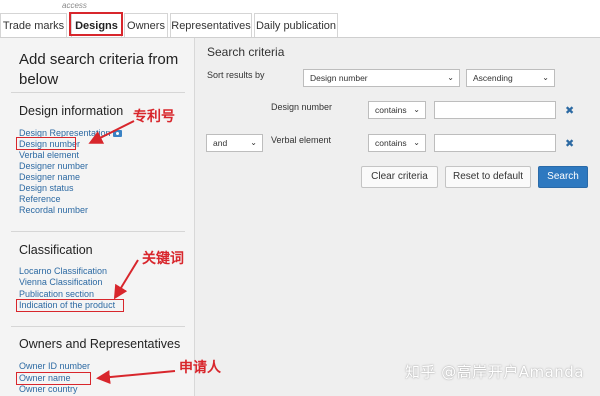  I want to click on watermark: 知乎 @高岸开户Amanda, so click(494, 372).